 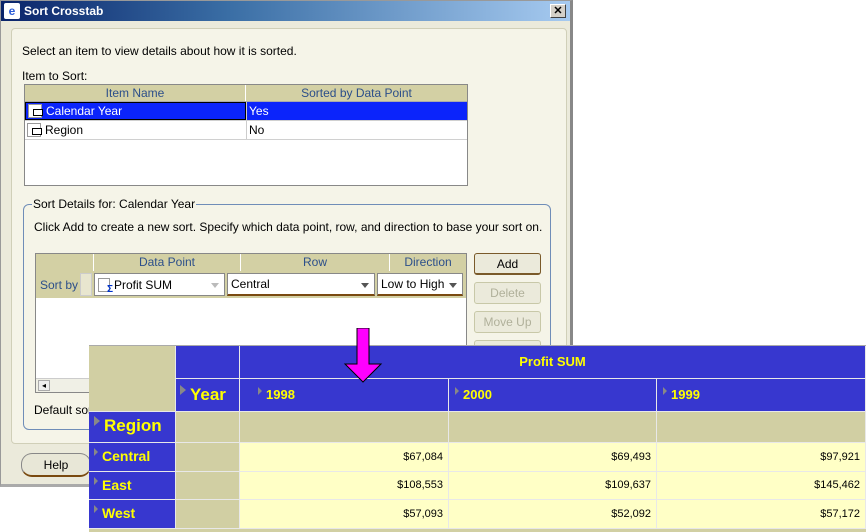 I want to click on measure-header: Profit SUM, so click(x=553, y=362).